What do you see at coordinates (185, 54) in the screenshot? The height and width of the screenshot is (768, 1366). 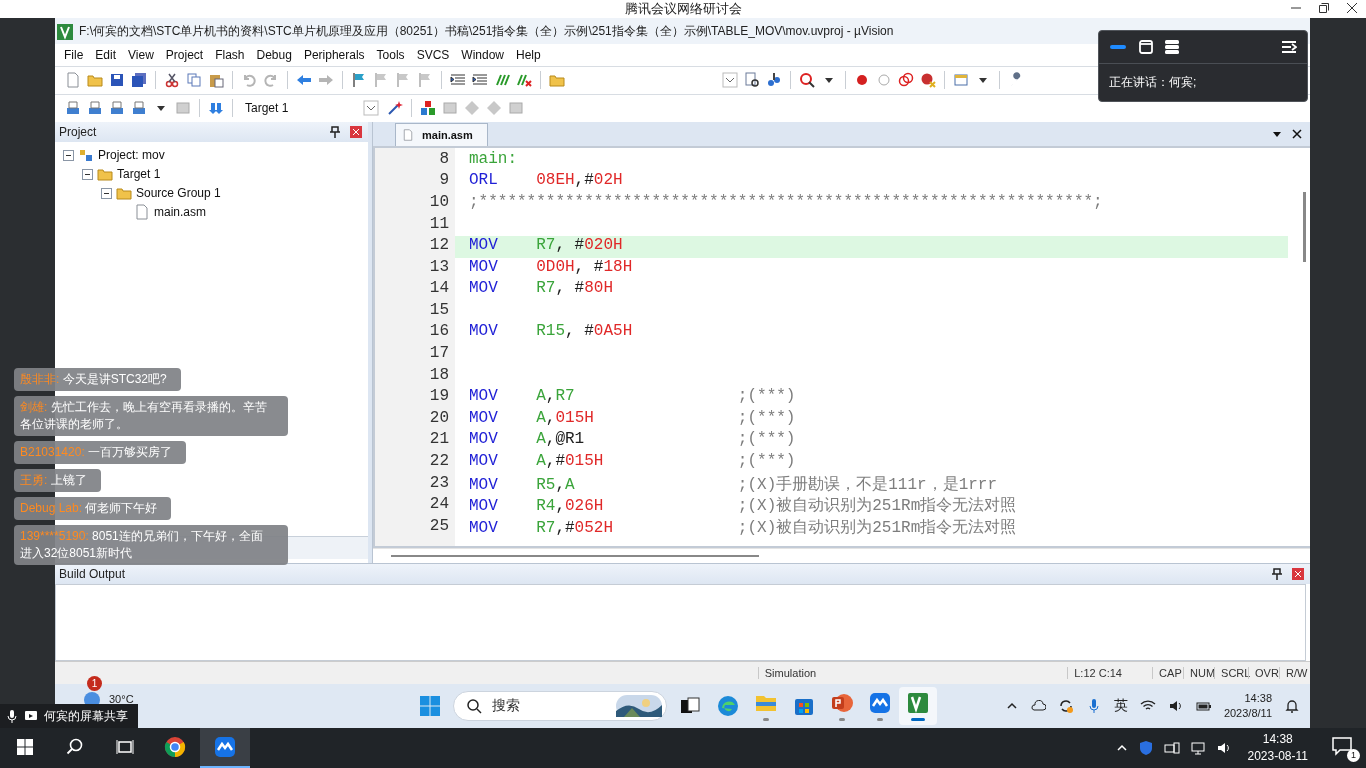 I see `menu-item: Project` at bounding box center [185, 54].